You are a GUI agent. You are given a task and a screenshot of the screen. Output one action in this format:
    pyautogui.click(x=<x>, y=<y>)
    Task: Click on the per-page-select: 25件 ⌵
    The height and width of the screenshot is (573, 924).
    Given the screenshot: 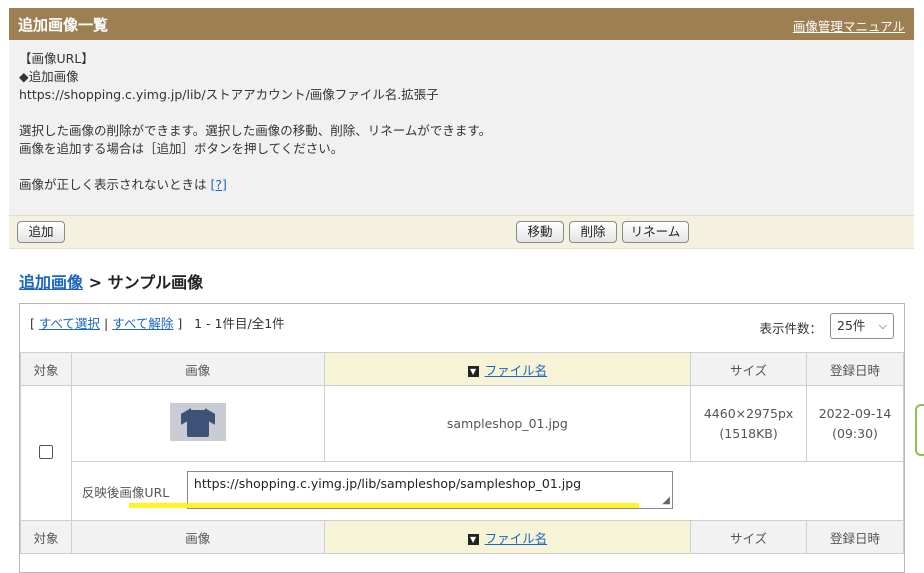 What is the action you would take?
    pyautogui.click(x=862, y=326)
    